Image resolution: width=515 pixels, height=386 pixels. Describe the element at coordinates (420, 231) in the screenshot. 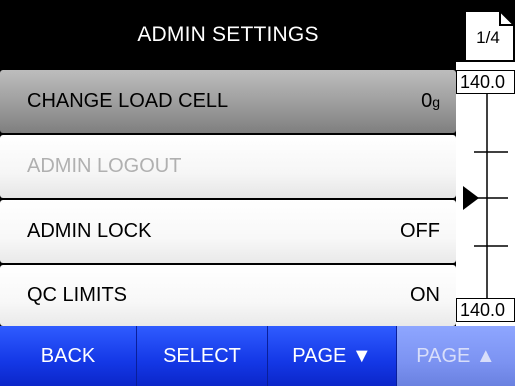

I see `menu-item-value: OFF` at that location.